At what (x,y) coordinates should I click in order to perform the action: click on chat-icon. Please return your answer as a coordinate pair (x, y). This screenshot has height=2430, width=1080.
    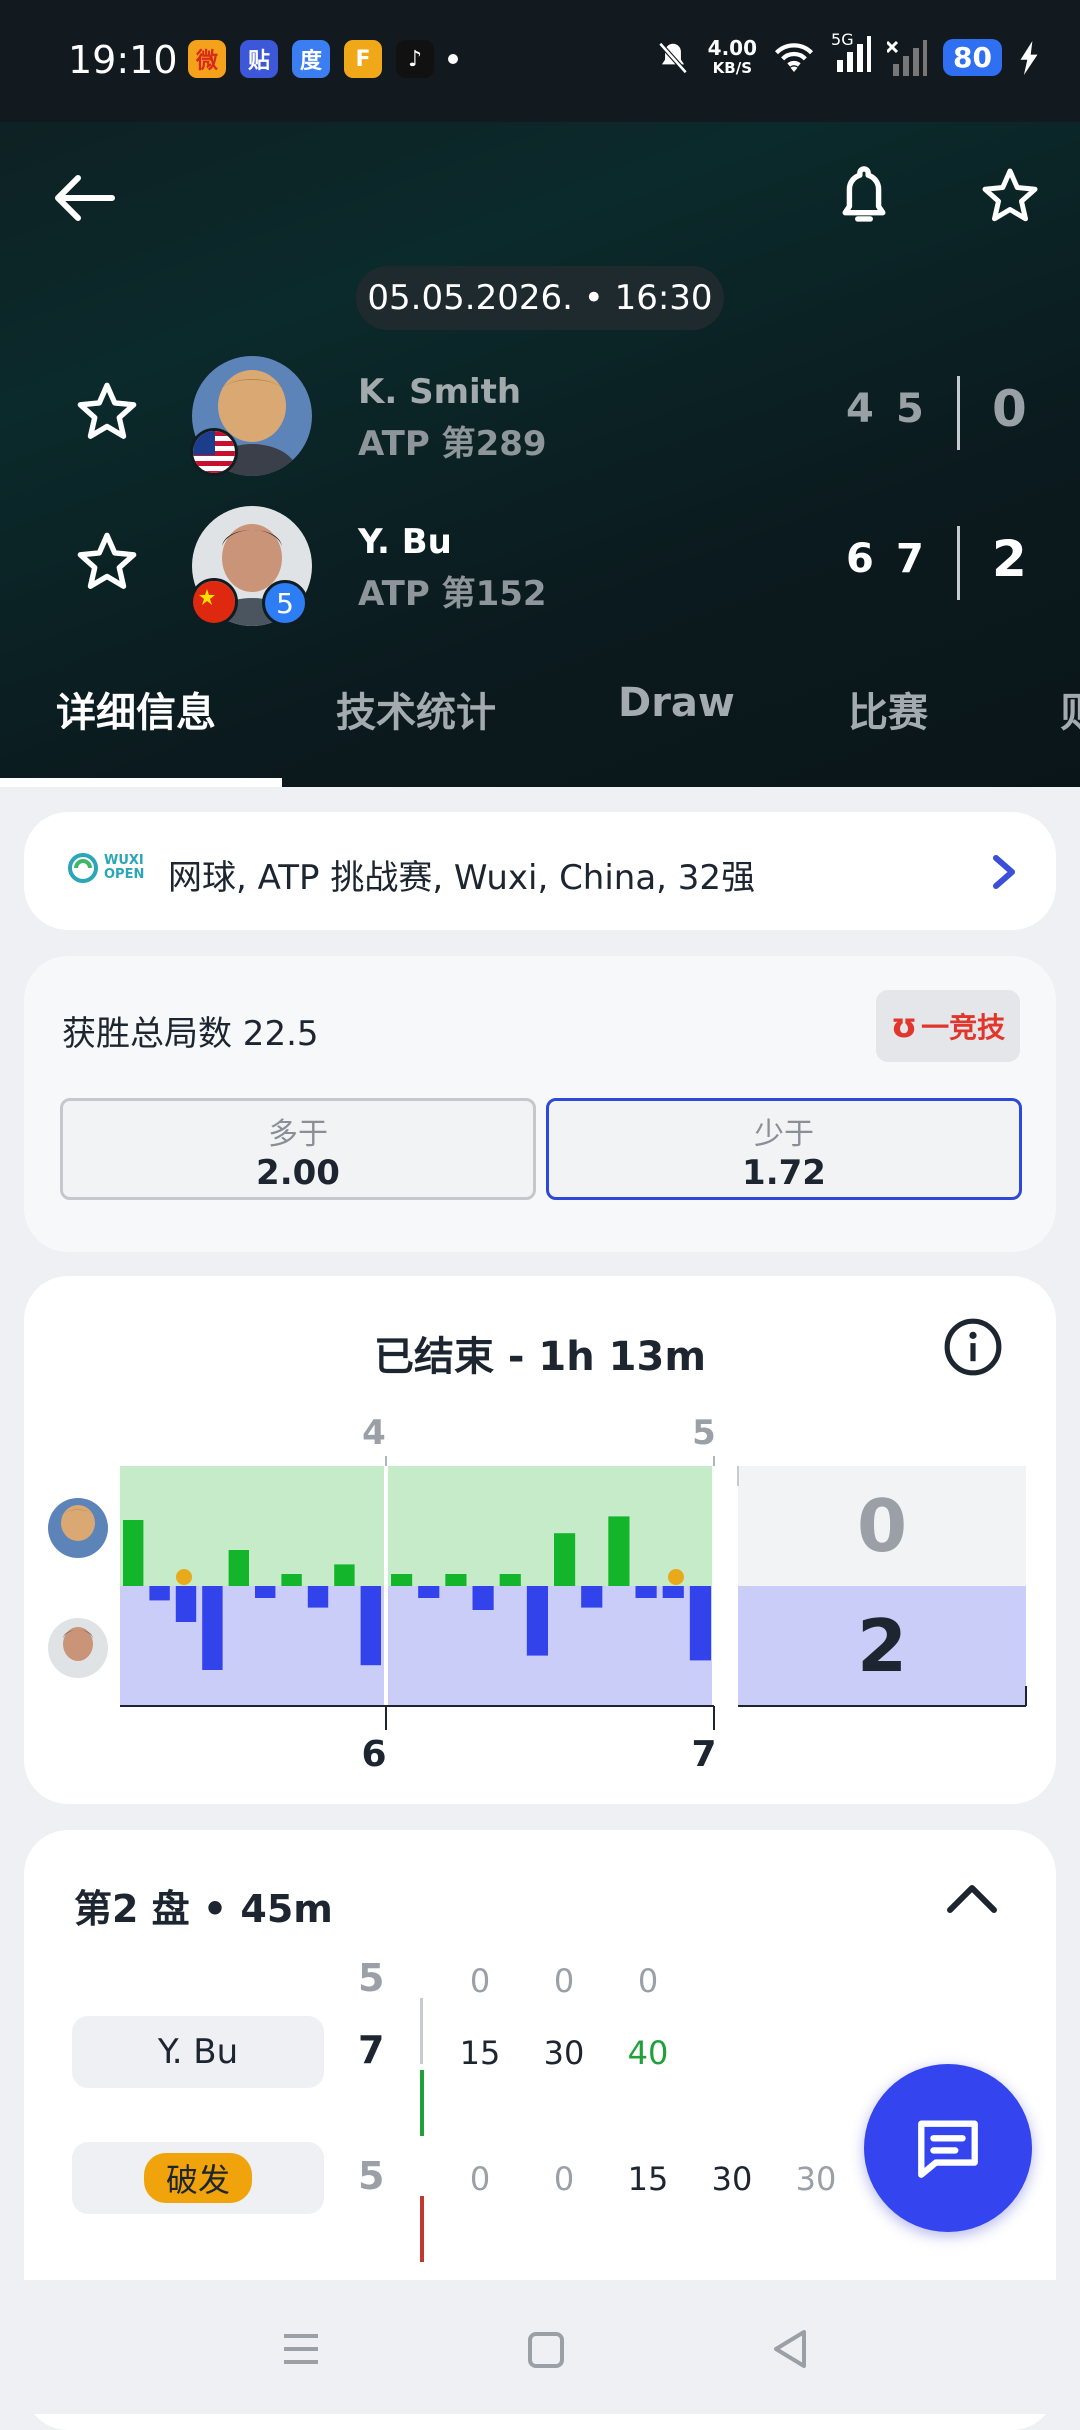
    Looking at the image, I should click on (948, 2149).